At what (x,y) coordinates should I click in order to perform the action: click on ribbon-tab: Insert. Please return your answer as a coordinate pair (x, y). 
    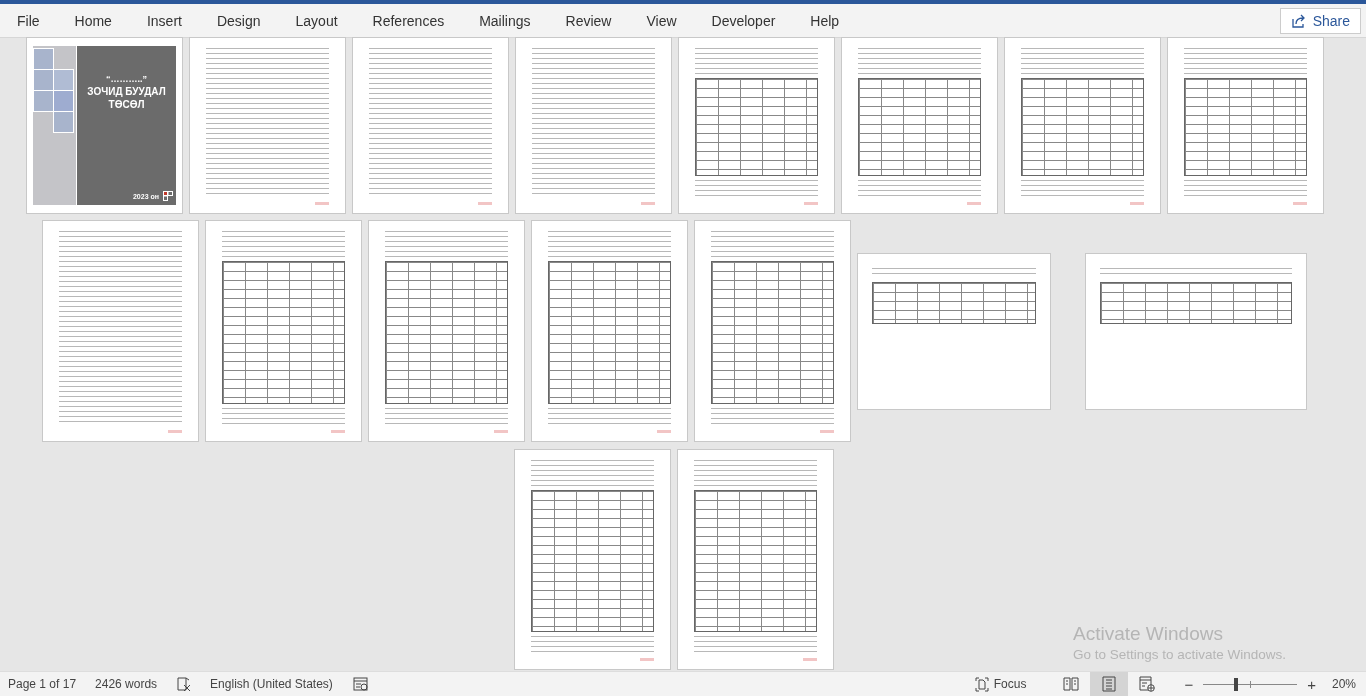
    Looking at the image, I should click on (164, 20).